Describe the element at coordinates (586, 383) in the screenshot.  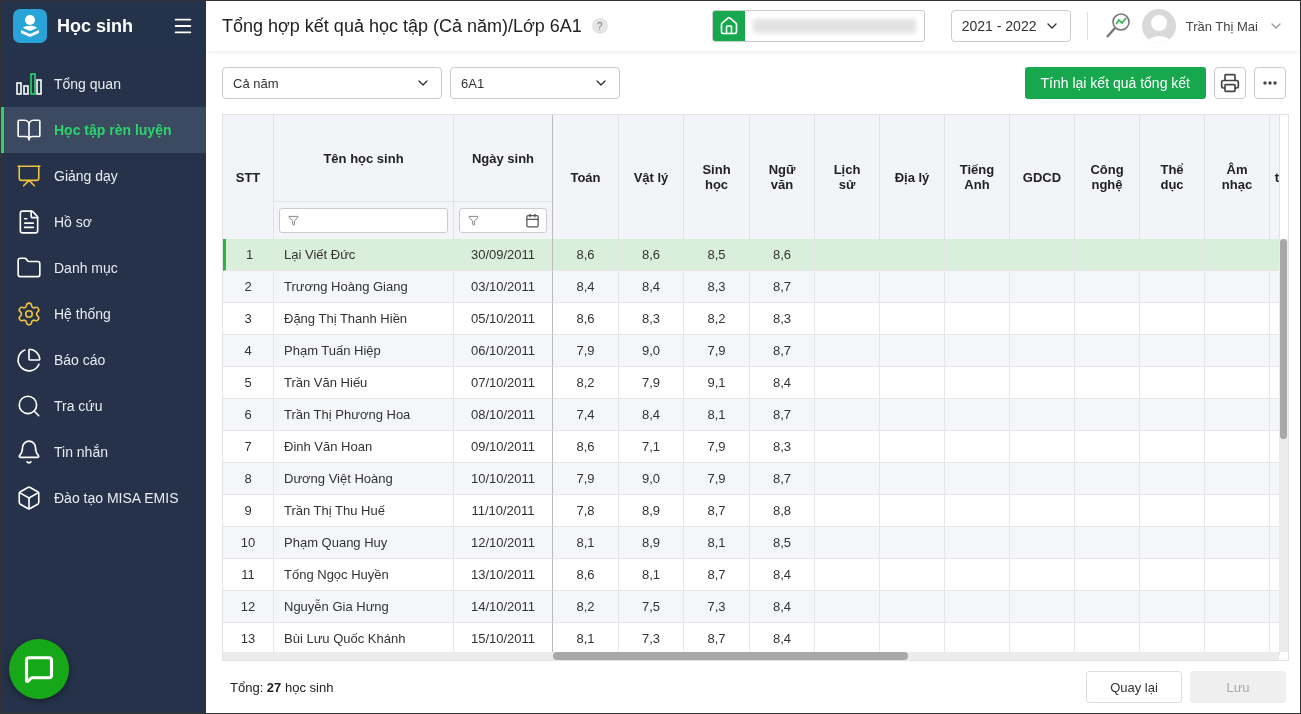
I see `table-cell: 8,2` at that location.